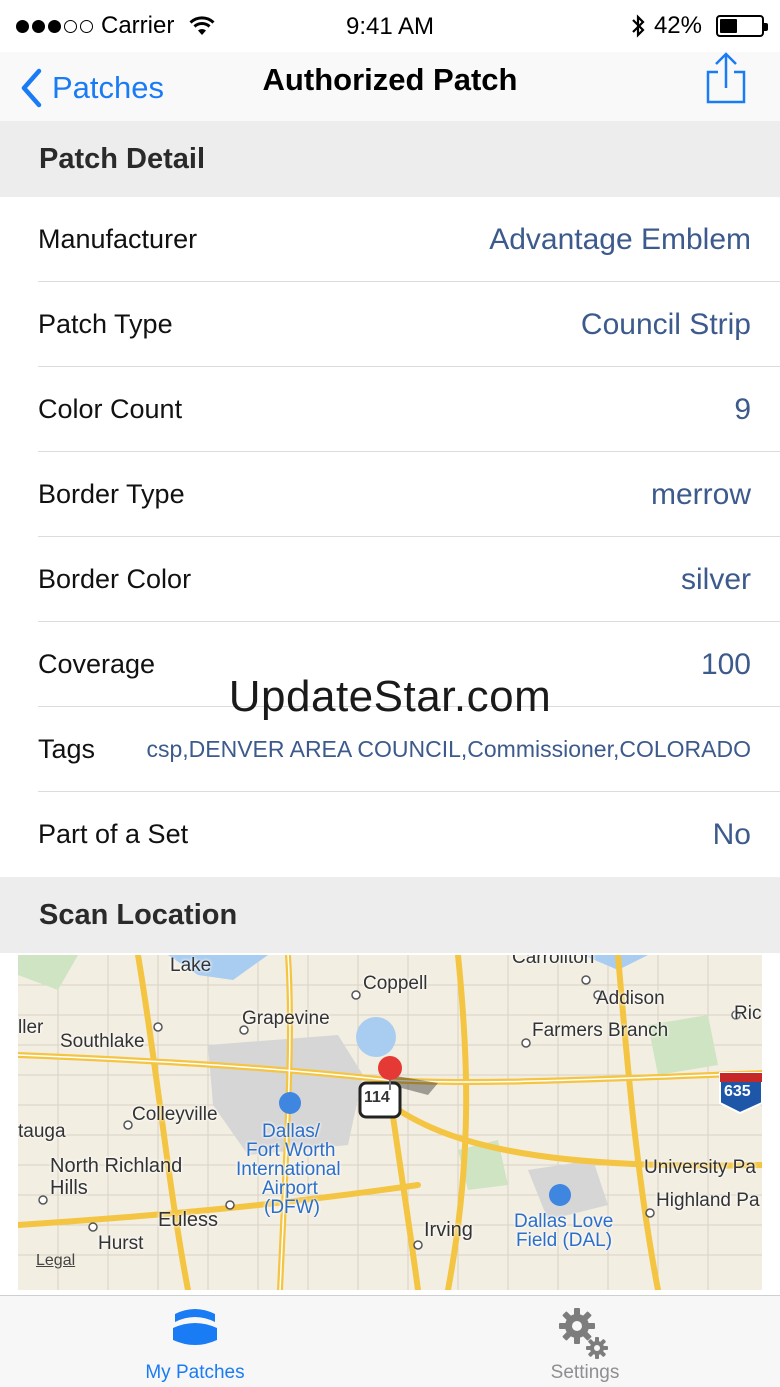 The width and height of the screenshot is (780, 1387). What do you see at coordinates (553, 961) in the screenshot?
I see `map-label-carrollton: Carrollton` at bounding box center [553, 961].